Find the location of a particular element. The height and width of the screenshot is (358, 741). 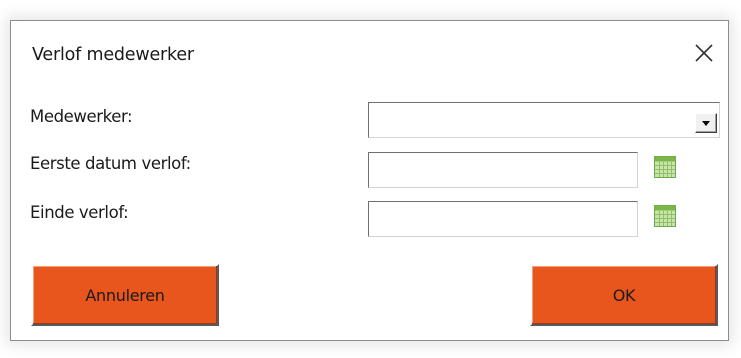

employee-label: Medewerker: is located at coordinates (81, 116).